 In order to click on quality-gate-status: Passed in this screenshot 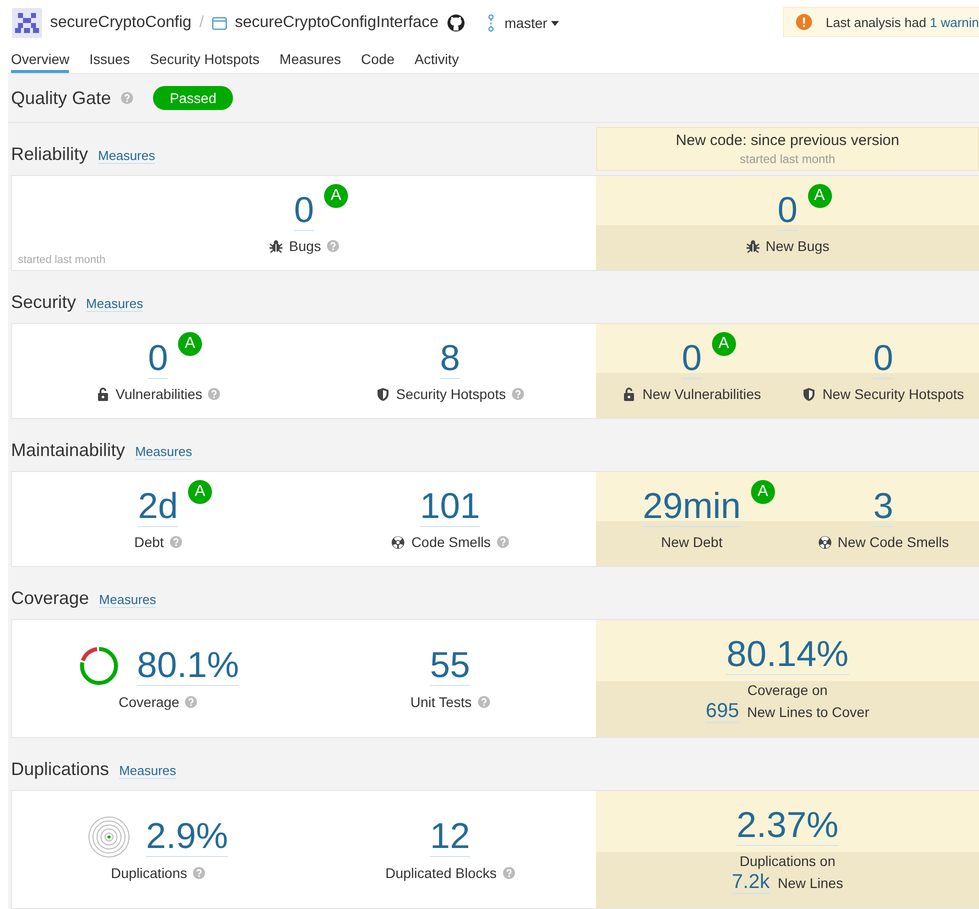, I will do `click(193, 98)`.